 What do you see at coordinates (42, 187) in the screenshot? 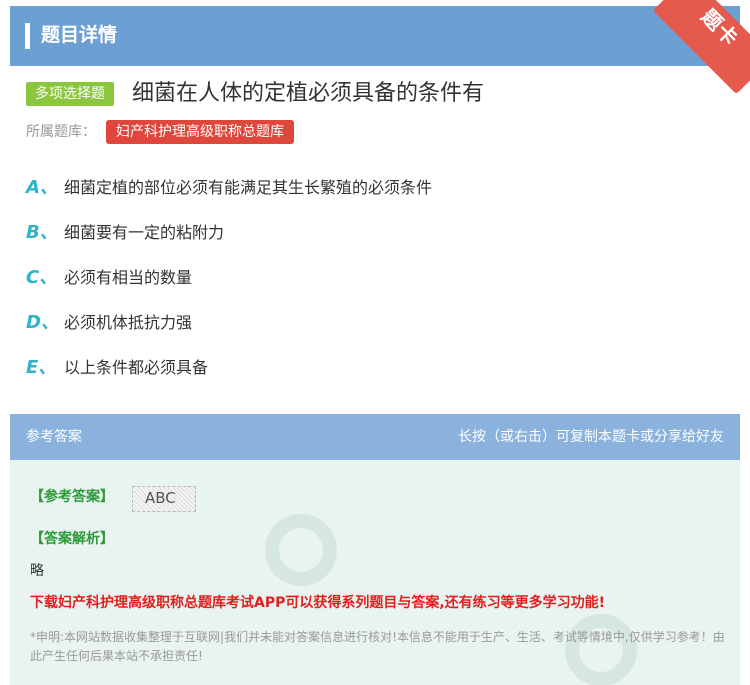
I see `option-letter: A、` at bounding box center [42, 187].